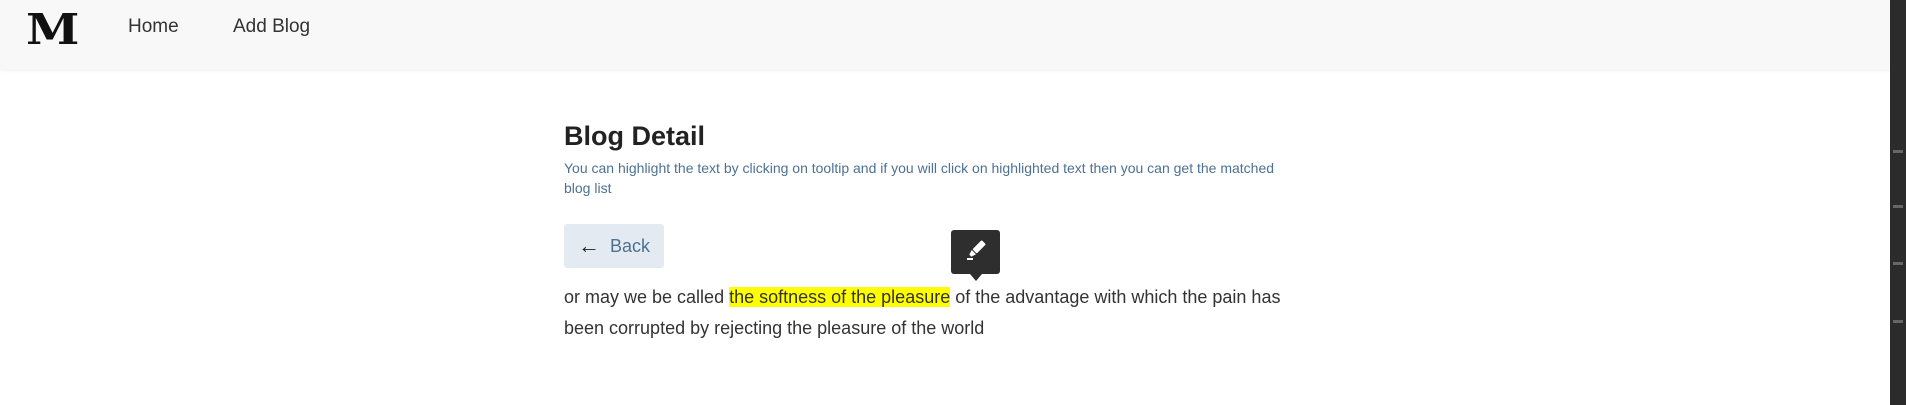  What do you see at coordinates (153, 27) in the screenshot?
I see `nav-home-link: Home` at bounding box center [153, 27].